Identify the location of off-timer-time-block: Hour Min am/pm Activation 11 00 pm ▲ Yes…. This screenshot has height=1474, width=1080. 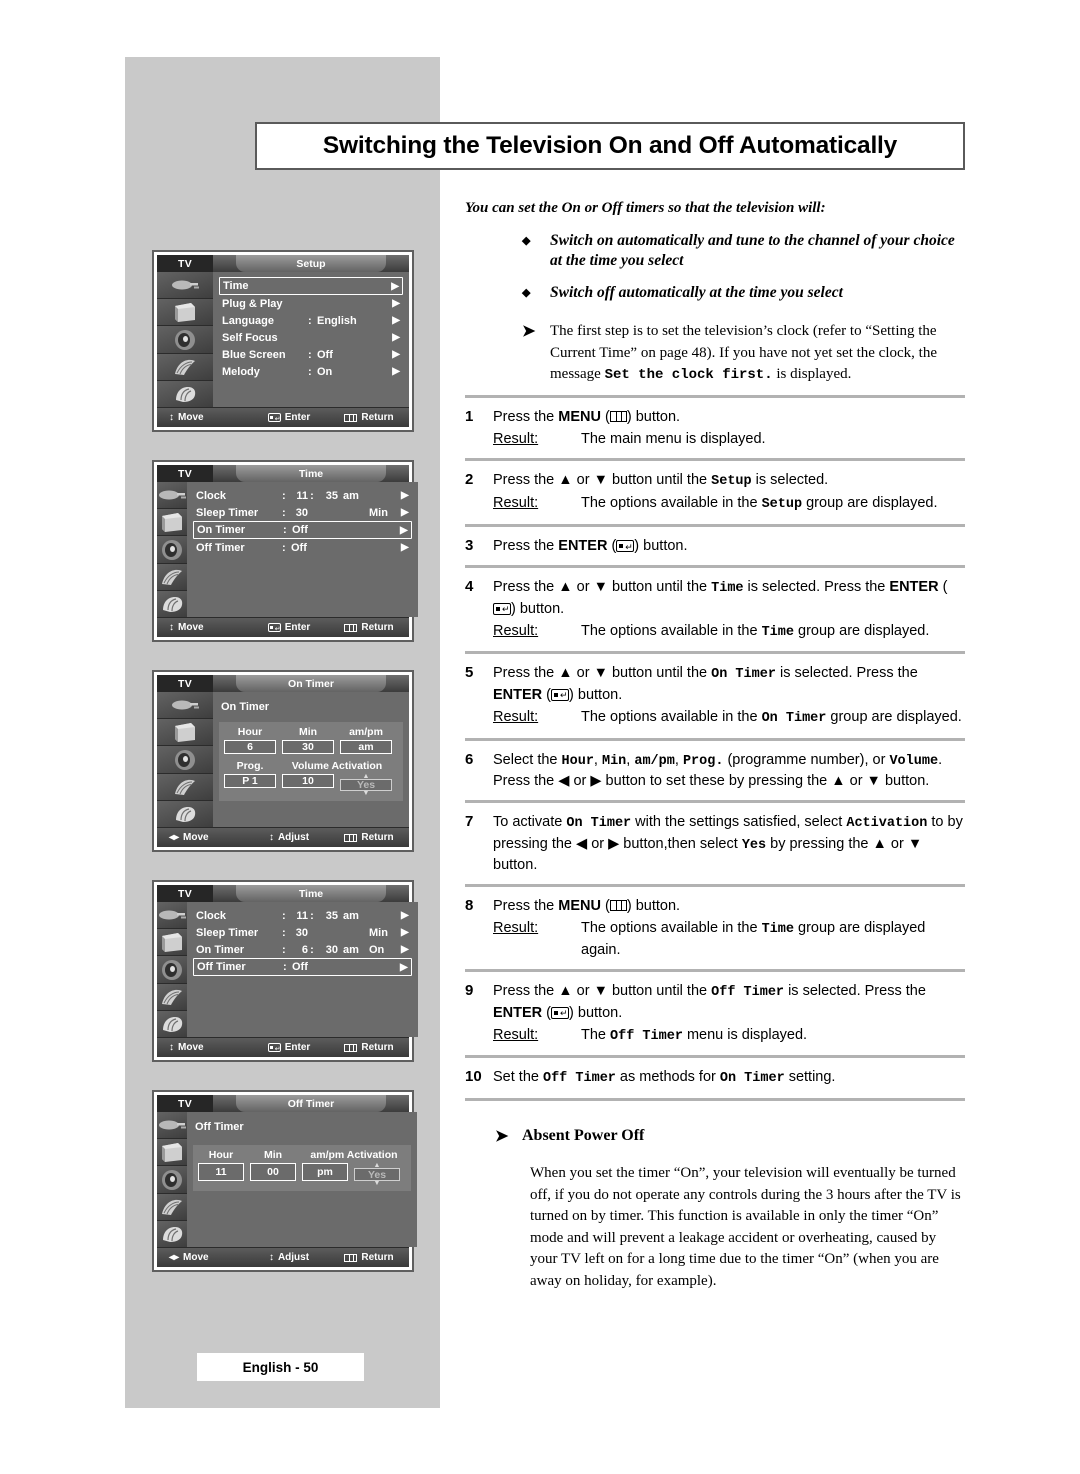
(302, 1168).